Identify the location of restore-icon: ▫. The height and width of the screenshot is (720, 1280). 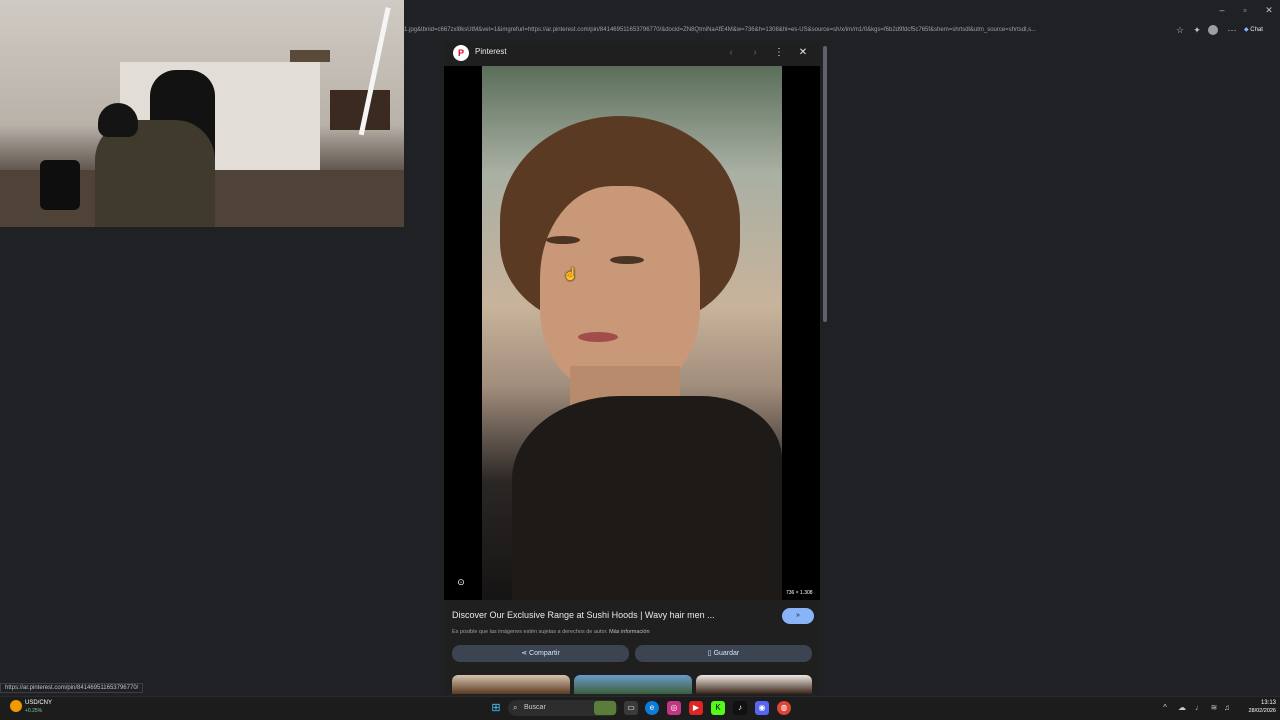
(1245, 10).